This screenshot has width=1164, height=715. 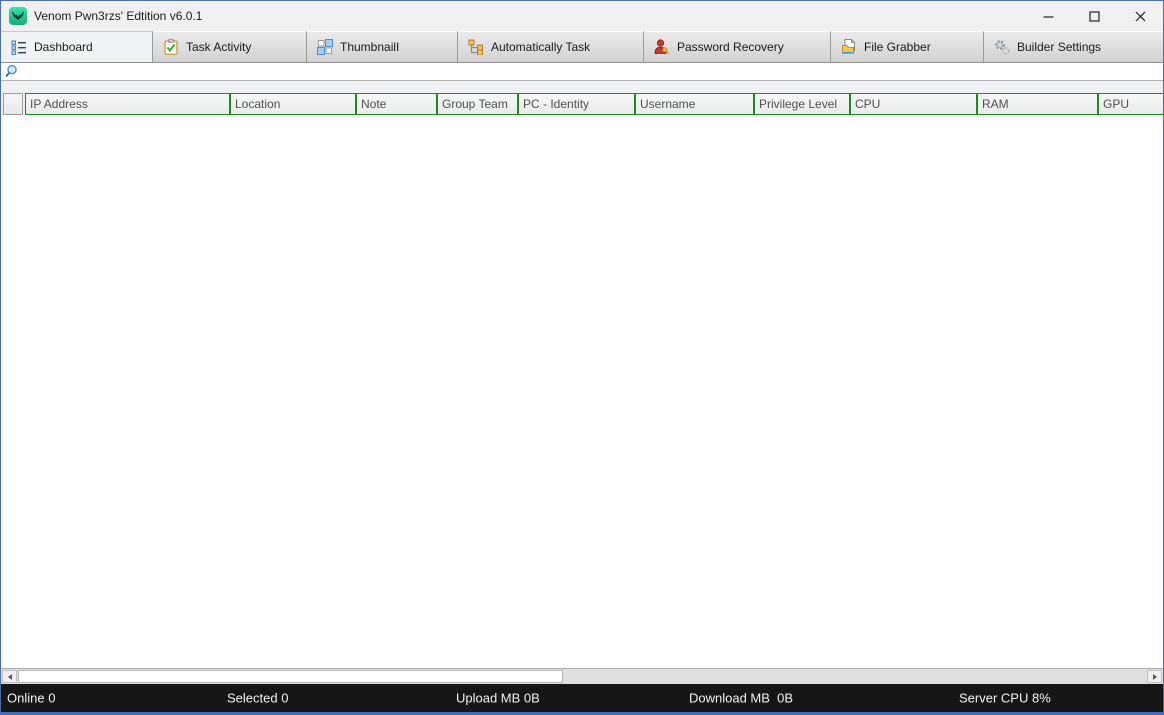 I want to click on tab-label: File Grabber, so click(x=897, y=47).